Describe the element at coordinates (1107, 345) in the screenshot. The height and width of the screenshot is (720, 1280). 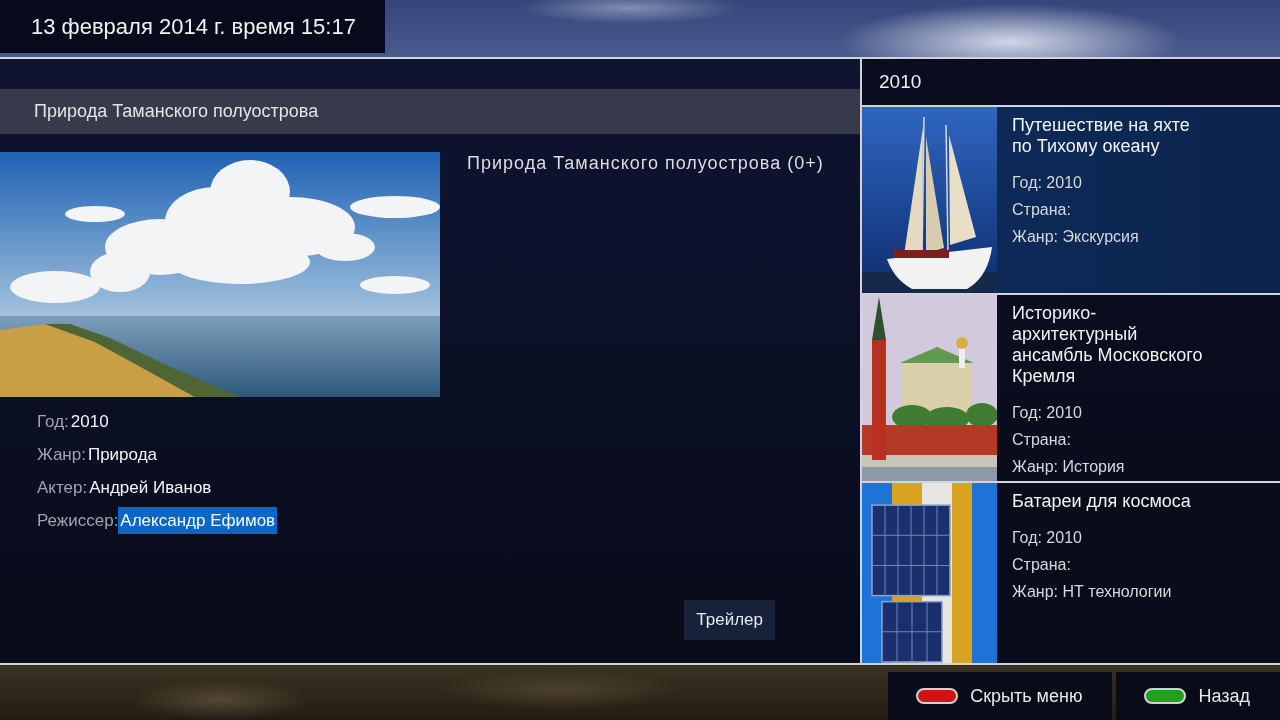
I see `movie-title: Историко- архитектурный ансамбль Московского Кремля` at that location.